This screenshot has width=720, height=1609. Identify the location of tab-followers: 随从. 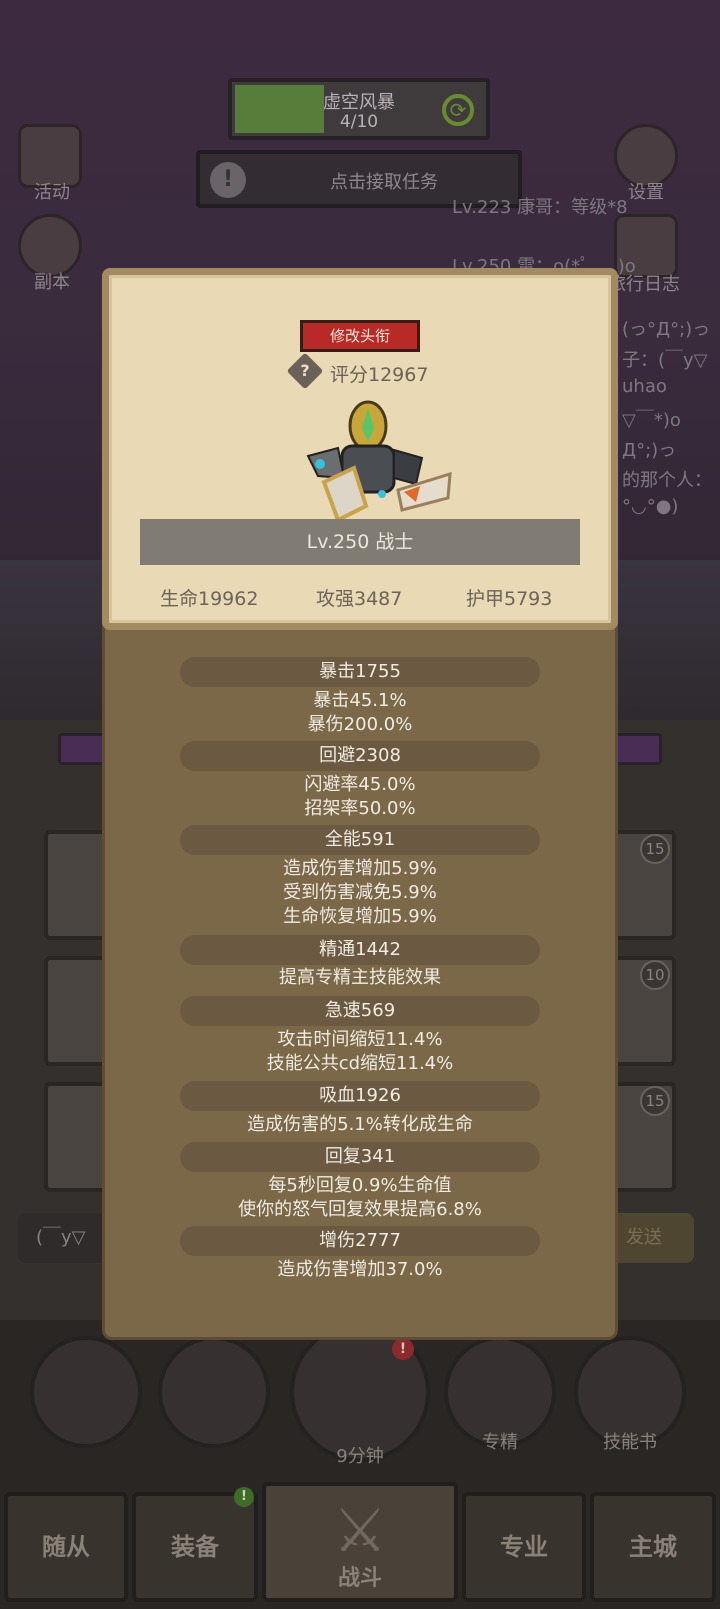
(66, 1547).